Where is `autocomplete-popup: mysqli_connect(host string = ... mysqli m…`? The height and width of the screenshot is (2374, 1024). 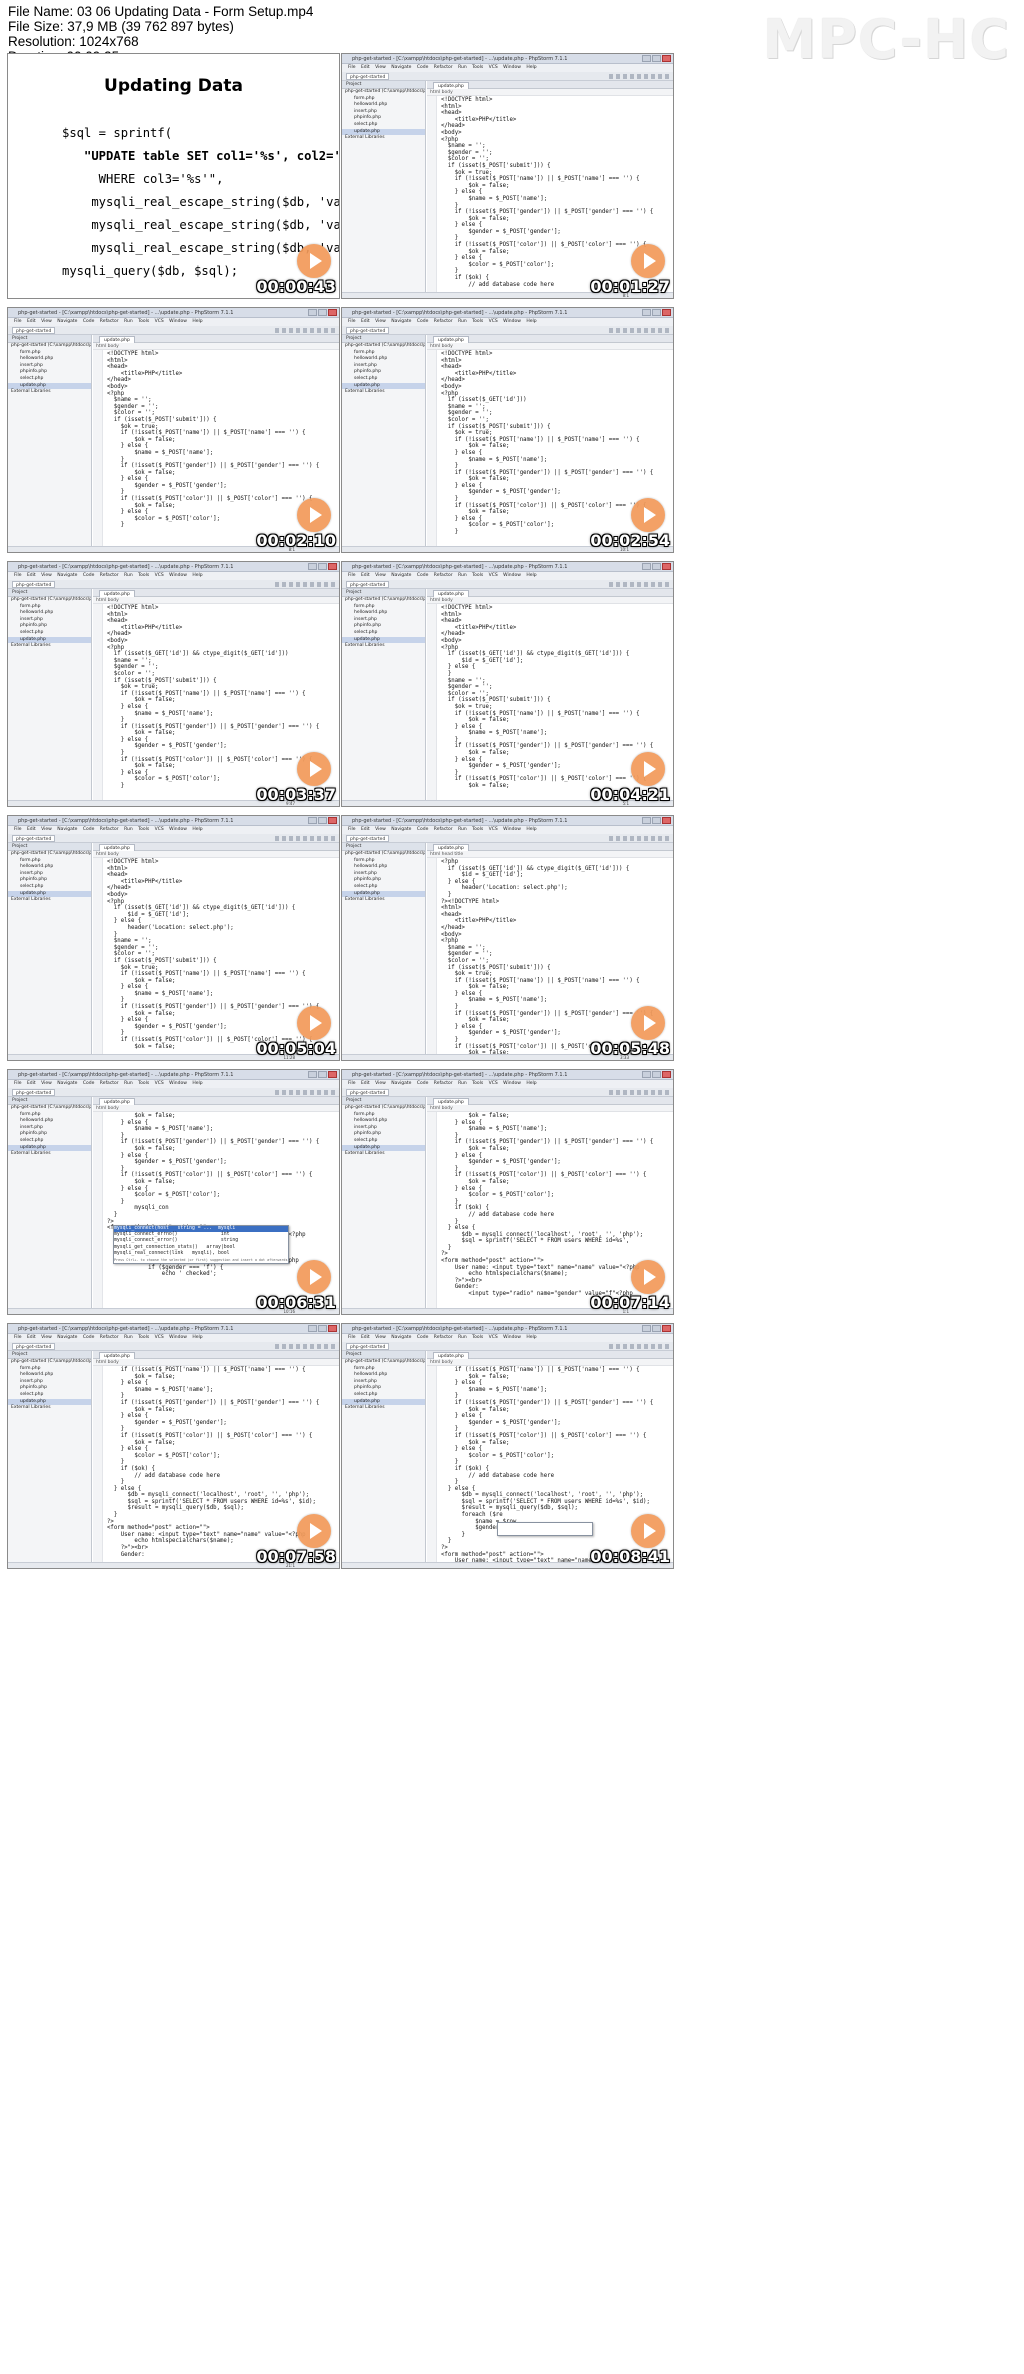
autocomplete-popup: mysqli_connect(host string = ... mysqli m… is located at coordinates (201, 1245).